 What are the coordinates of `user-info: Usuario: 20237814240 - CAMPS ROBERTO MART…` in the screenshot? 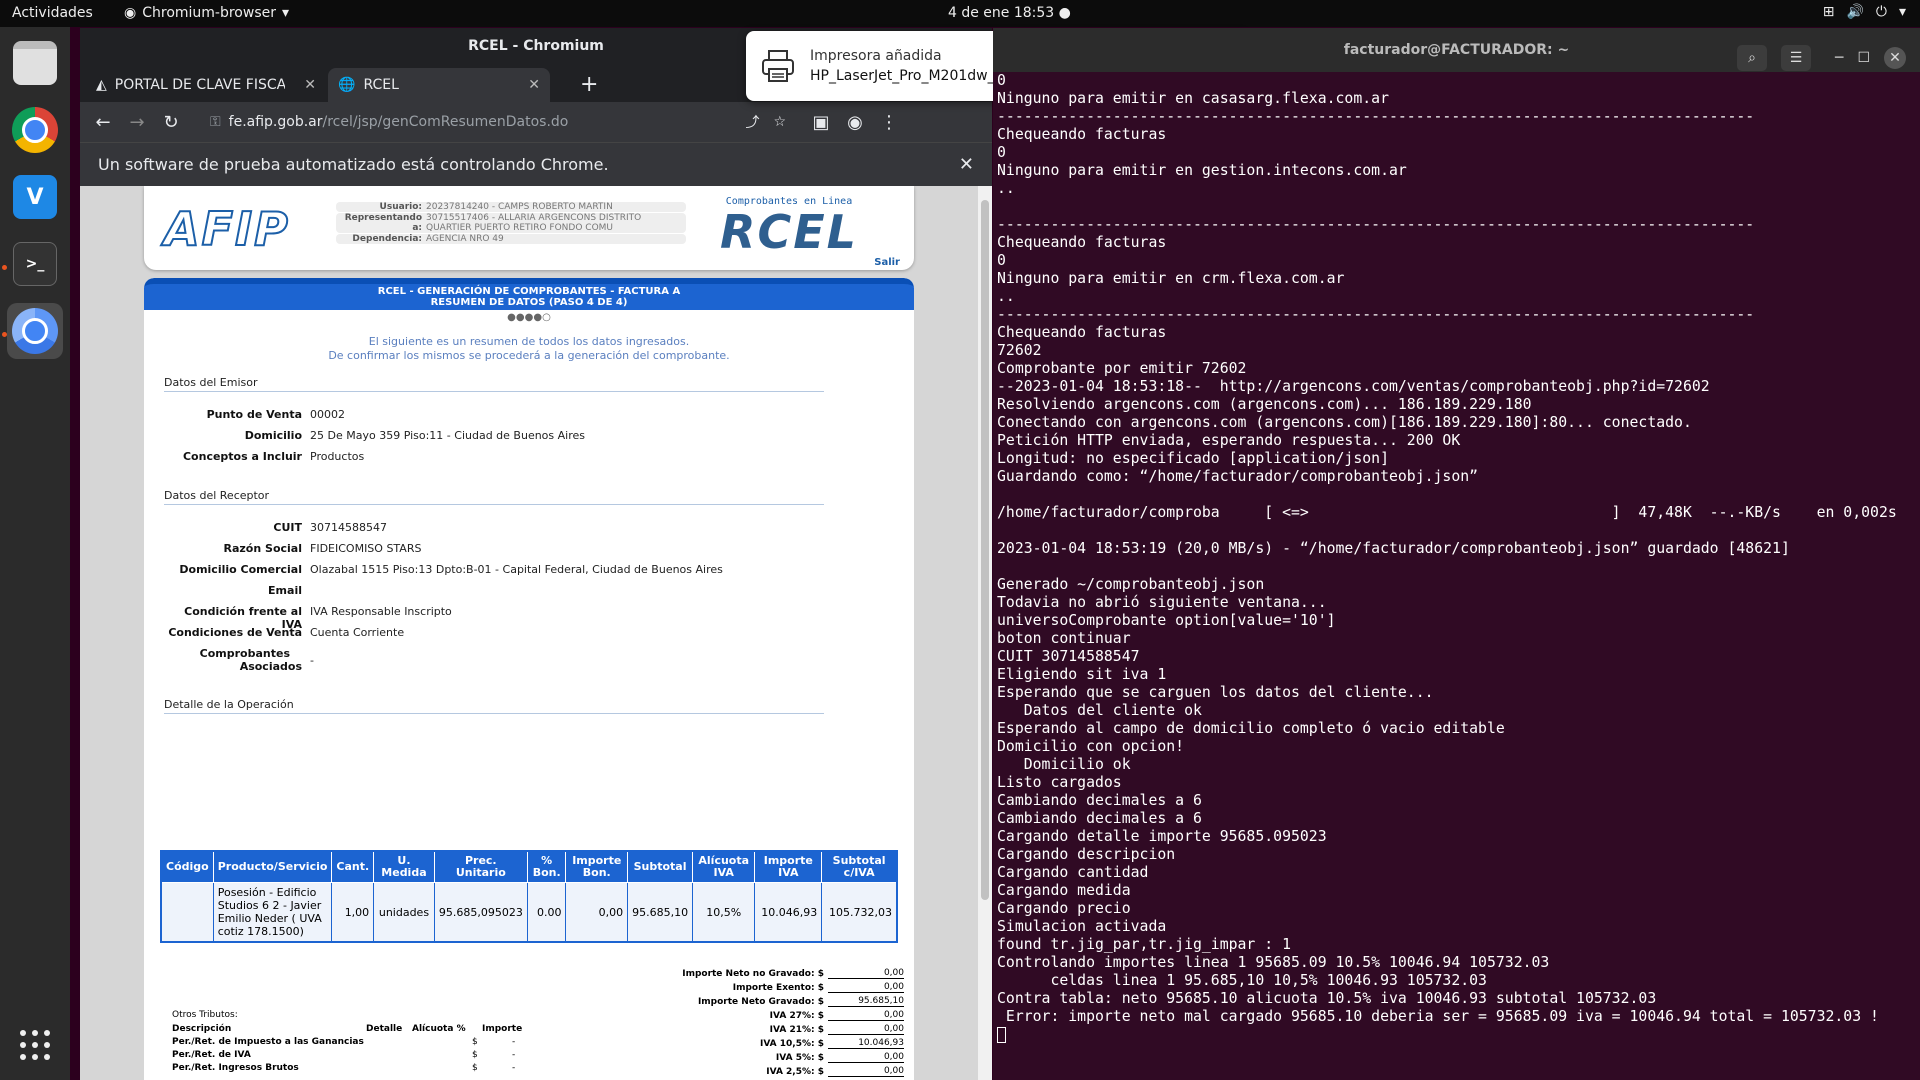 It's located at (511, 223).